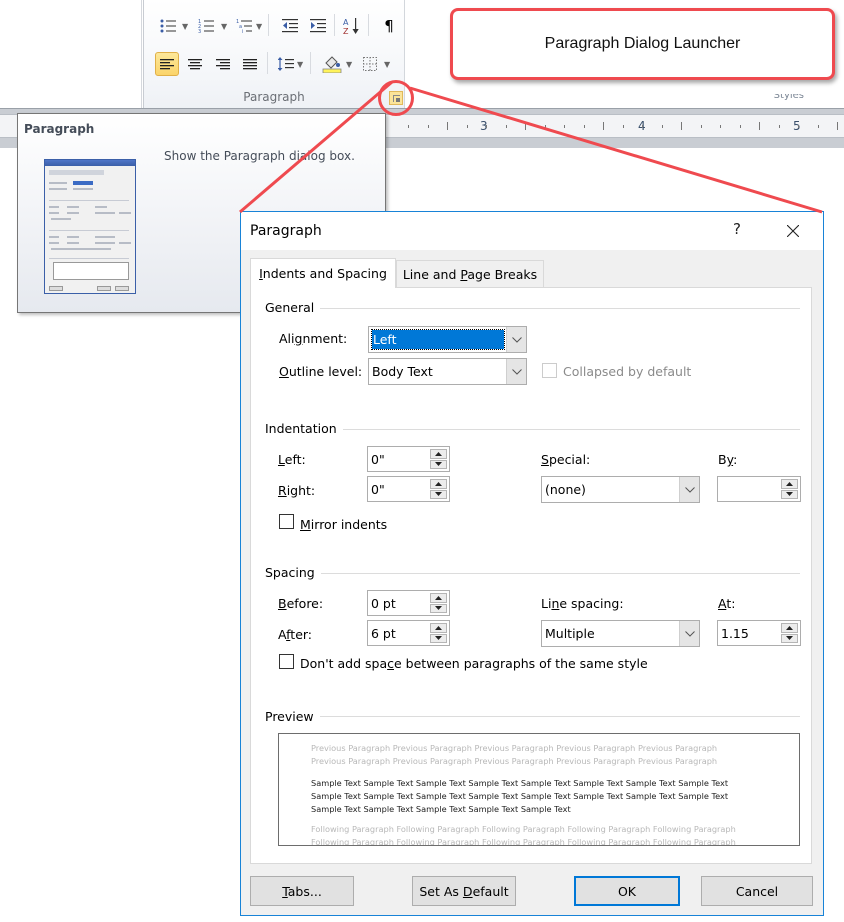 The image size is (844, 922). What do you see at coordinates (447, 339) in the screenshot?
I see `alignment-select: Left` at bounding box center [447, 339].